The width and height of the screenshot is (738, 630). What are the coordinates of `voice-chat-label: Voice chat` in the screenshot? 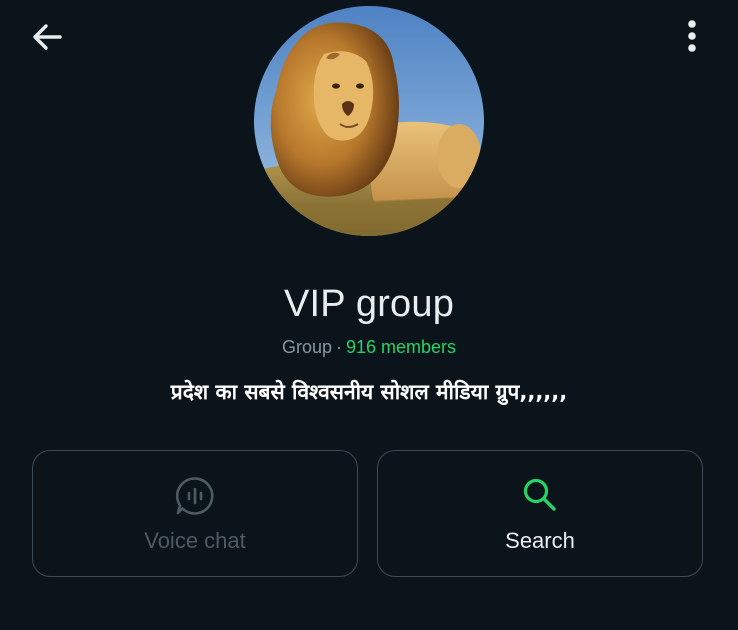 It's located at (195, 540).